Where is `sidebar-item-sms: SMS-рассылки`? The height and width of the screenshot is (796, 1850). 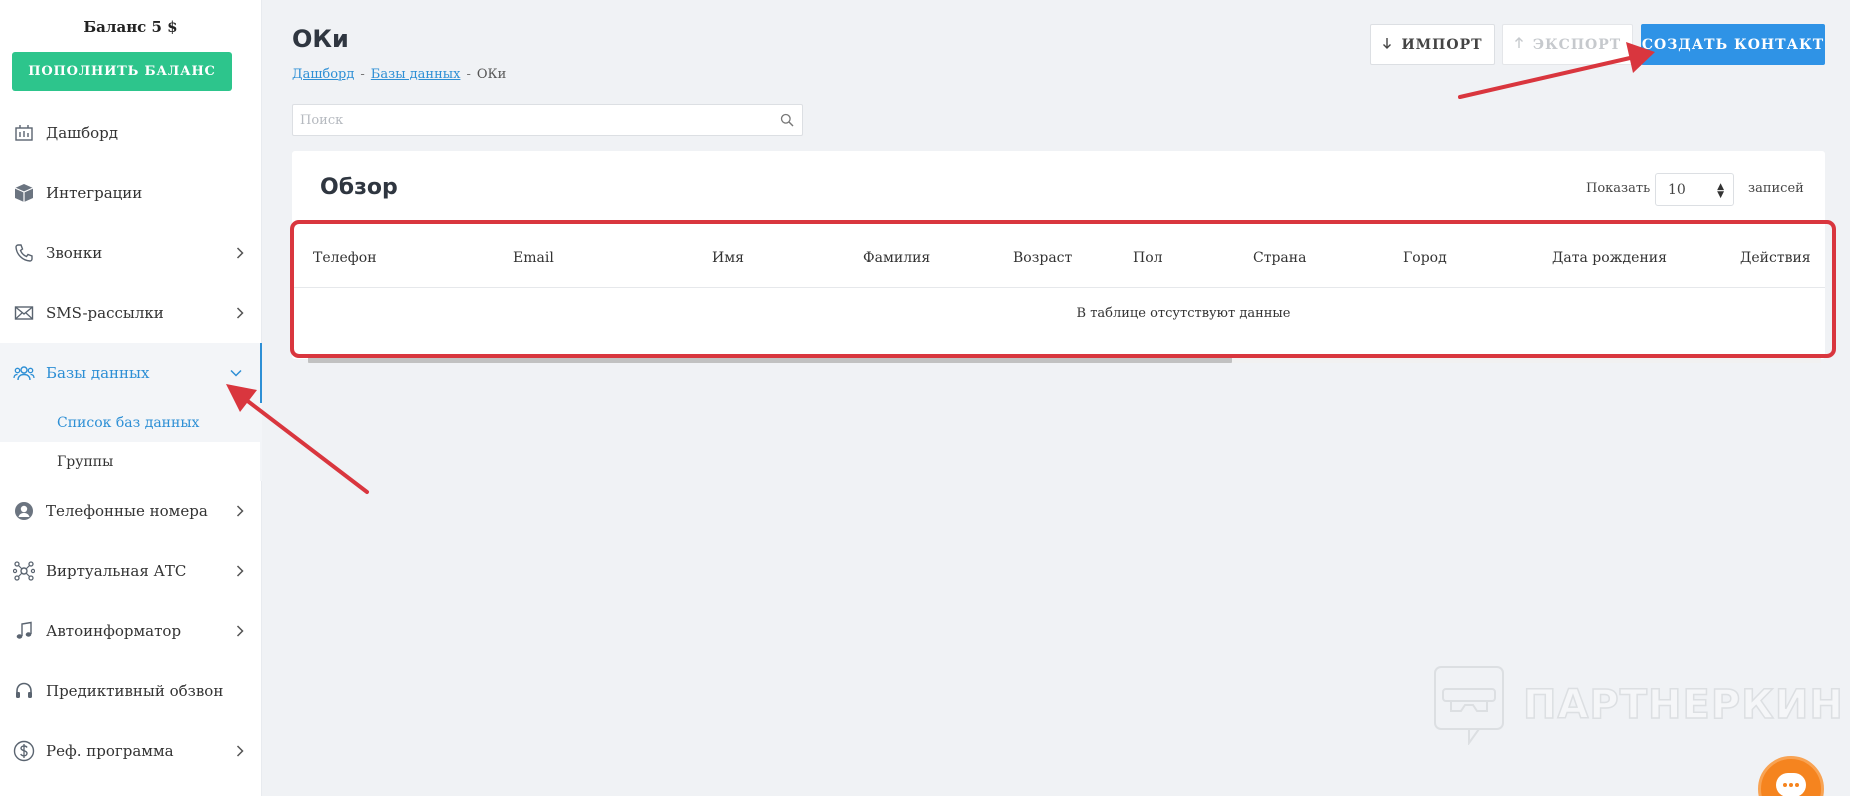
sidebar-item-sms: SMS-рассылки is located at coordinates (131, 313).